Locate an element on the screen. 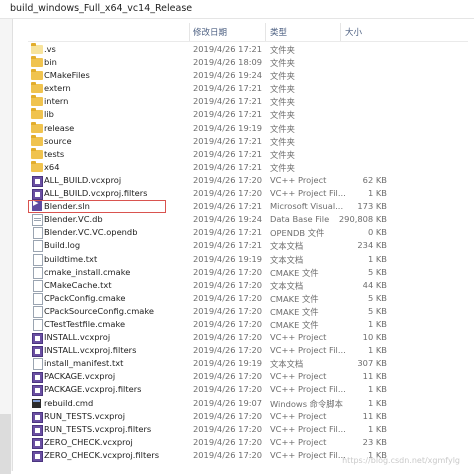  file-date: 2019/4/26 17:20 is located at coordinates (228, 323).